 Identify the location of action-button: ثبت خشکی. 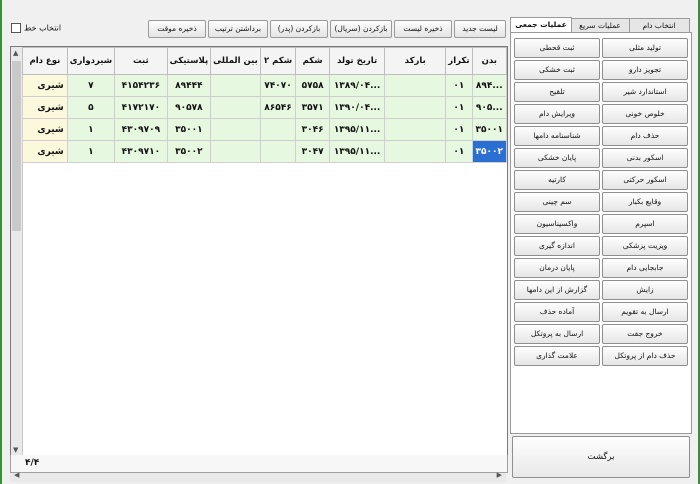
(557, 70).